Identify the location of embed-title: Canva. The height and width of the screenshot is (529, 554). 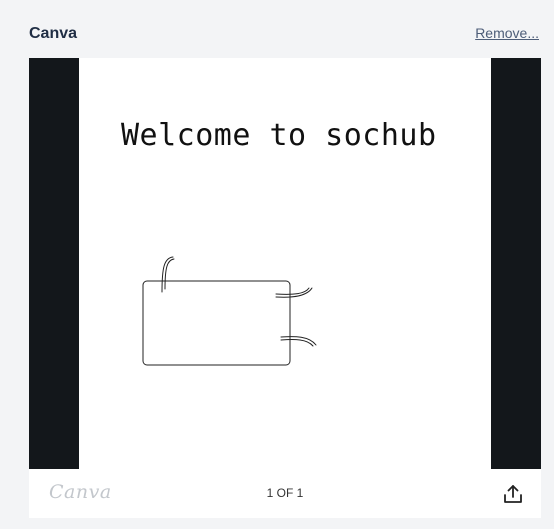
(53, 33).